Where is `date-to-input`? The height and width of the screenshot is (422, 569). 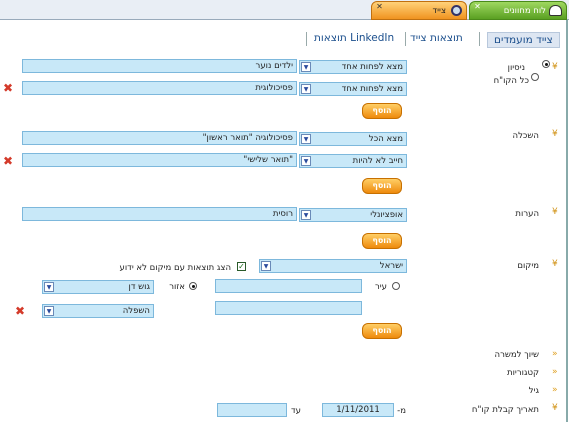
date-to-input is located at coordinates (252, 410).